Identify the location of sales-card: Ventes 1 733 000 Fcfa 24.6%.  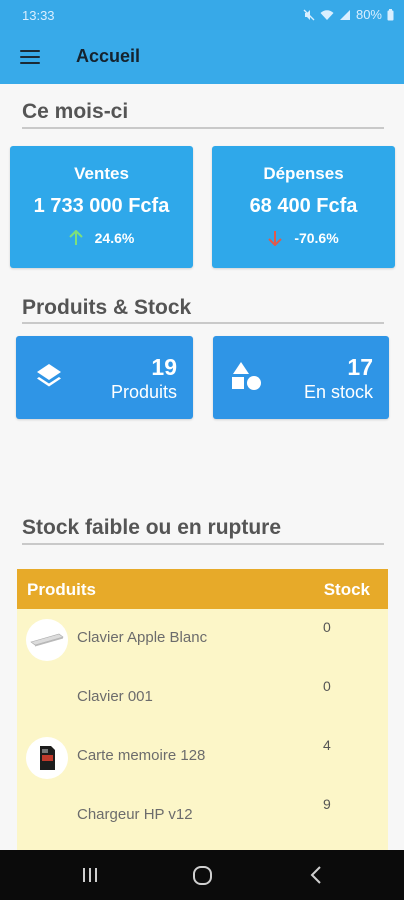
(101, 207).